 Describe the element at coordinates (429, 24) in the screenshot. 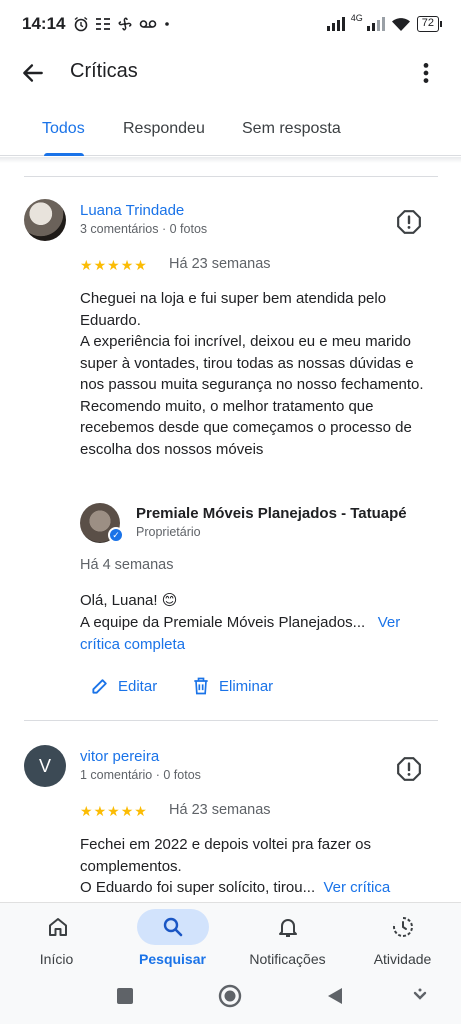

I see `battery-indicator: 72` at that location.